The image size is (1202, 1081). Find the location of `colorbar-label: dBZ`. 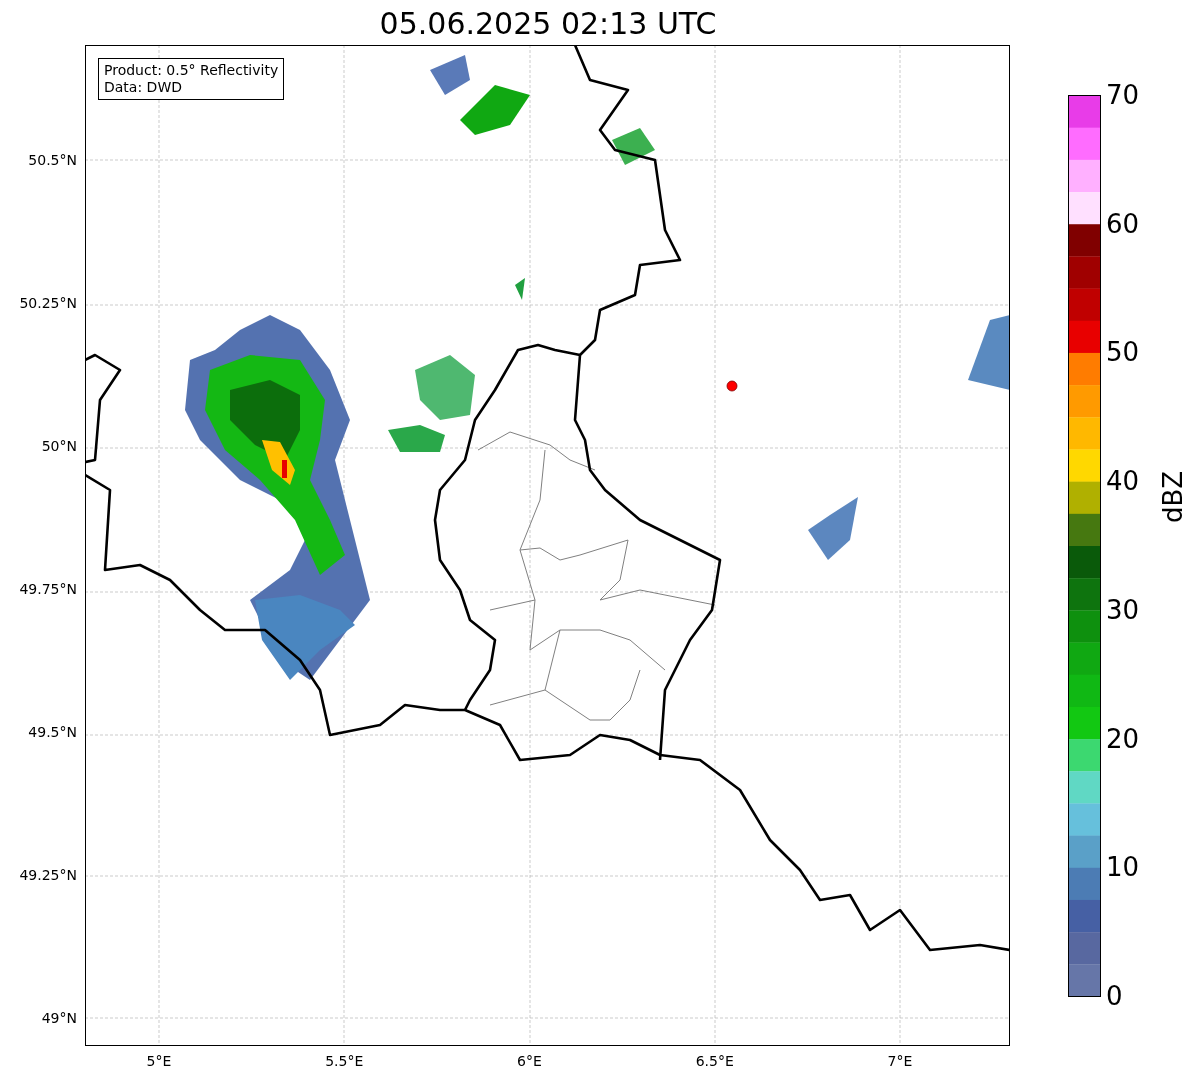

colorbar-label: dBZ is located at coordinates (1173, 496).